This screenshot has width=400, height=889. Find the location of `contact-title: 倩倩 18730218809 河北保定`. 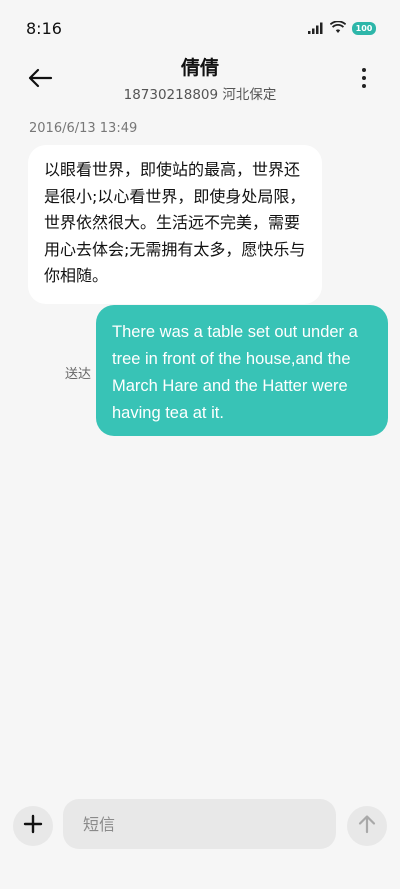

contact-title: 倩倩 18730218809 河北保定 is located at coordinates (200, 79).